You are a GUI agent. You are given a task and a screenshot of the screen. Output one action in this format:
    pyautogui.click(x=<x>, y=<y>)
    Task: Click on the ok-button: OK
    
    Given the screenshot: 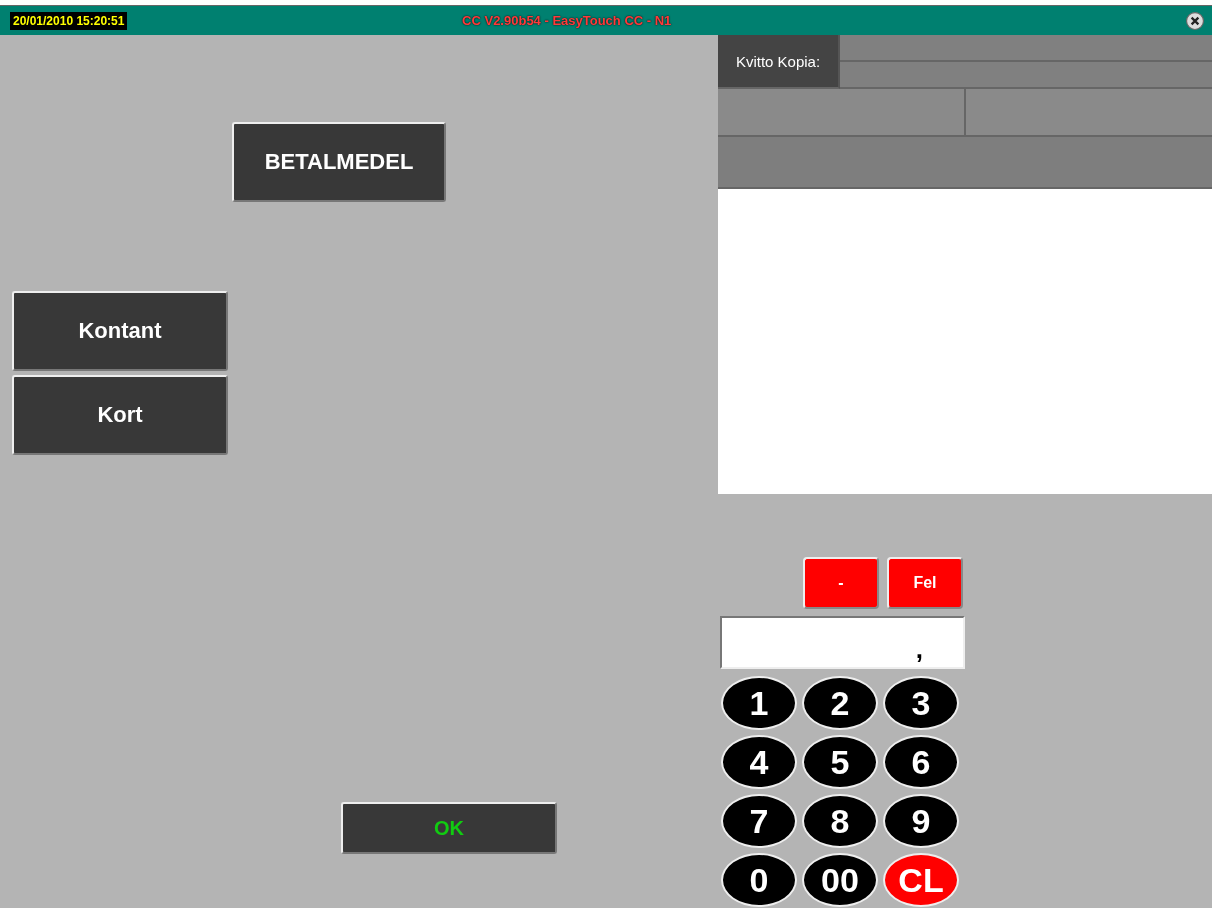 What is the action you would take?
    pyautogui.click(x=449, y=828)
    